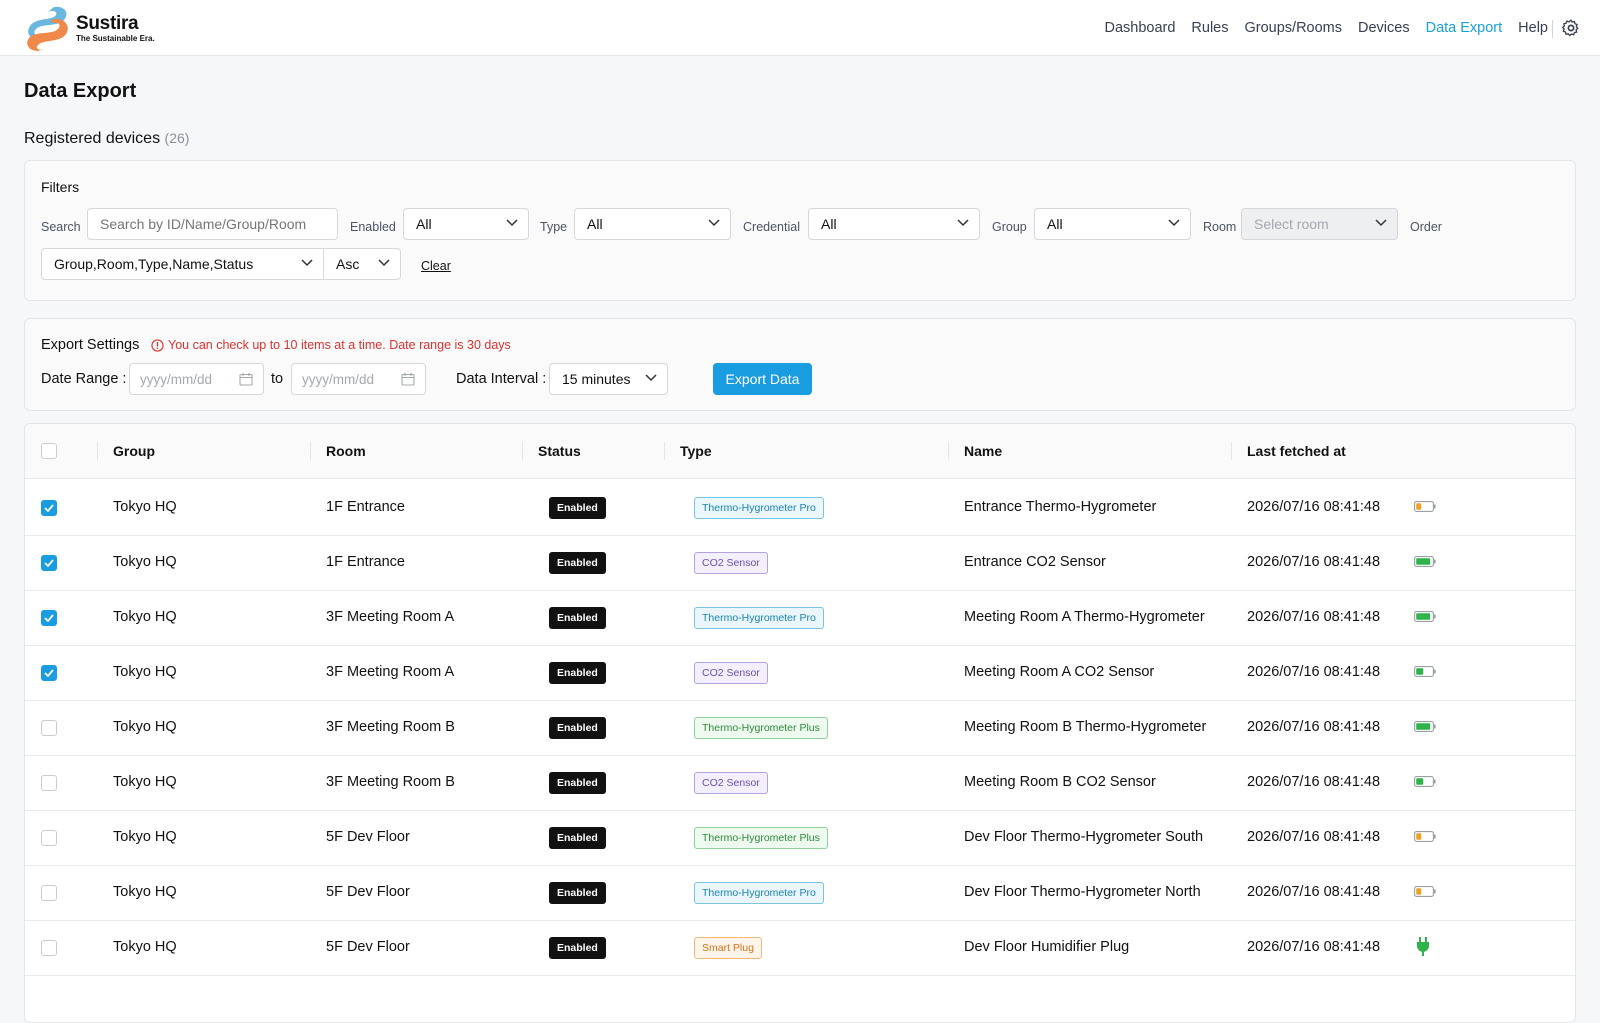  I want to click on nav-rules: Rules, so click(1209, 28).